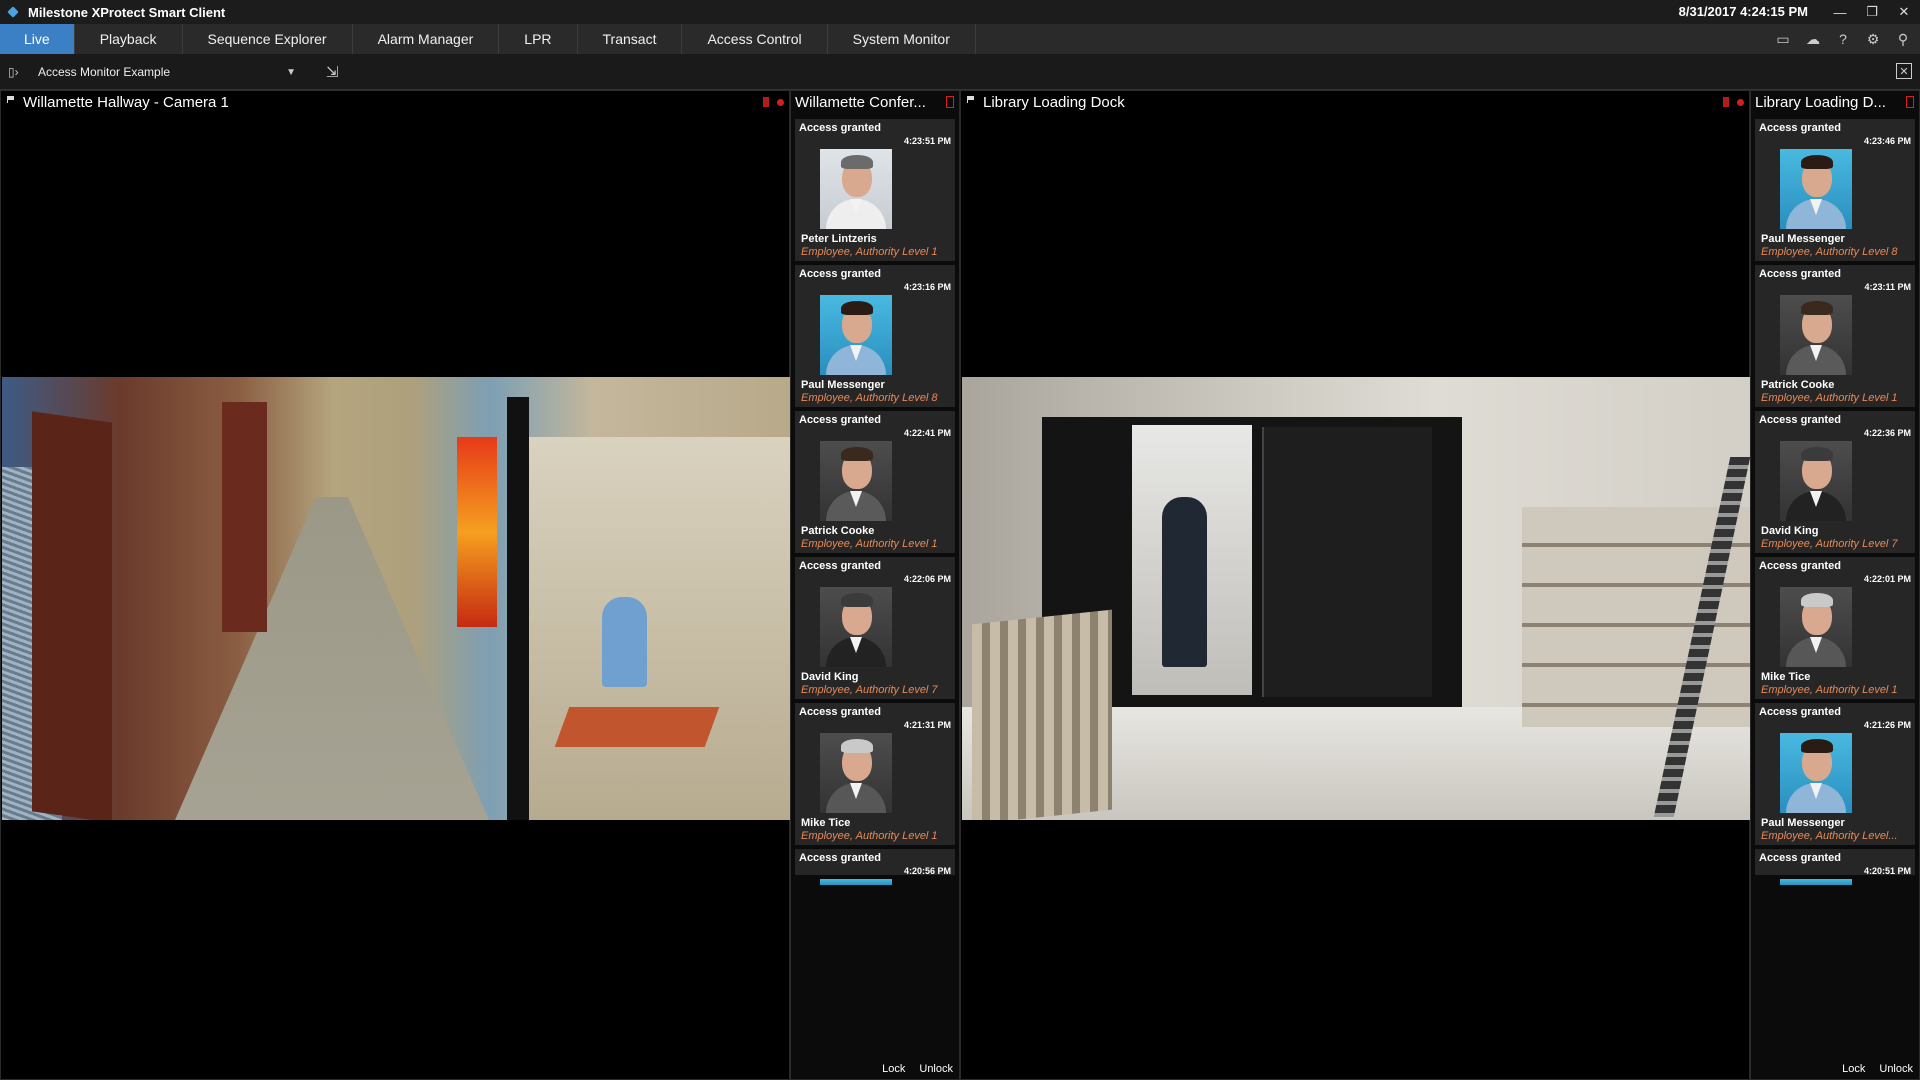  Describe the element at coordinates (1887, 579) in the screenshot. I see `event-time: 4:22:01 PM` at that location.